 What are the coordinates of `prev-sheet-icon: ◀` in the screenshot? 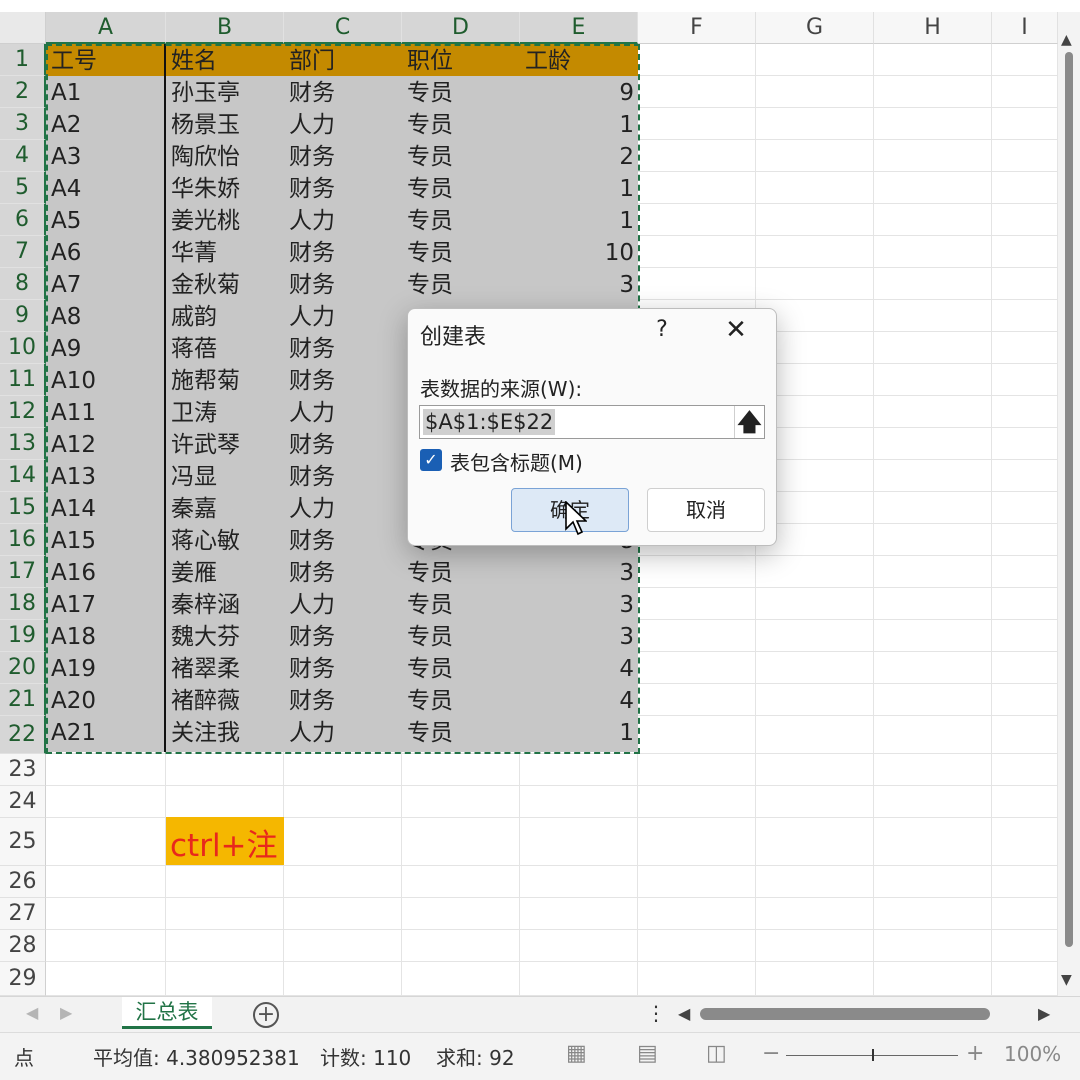 It's located at (32, 1012).